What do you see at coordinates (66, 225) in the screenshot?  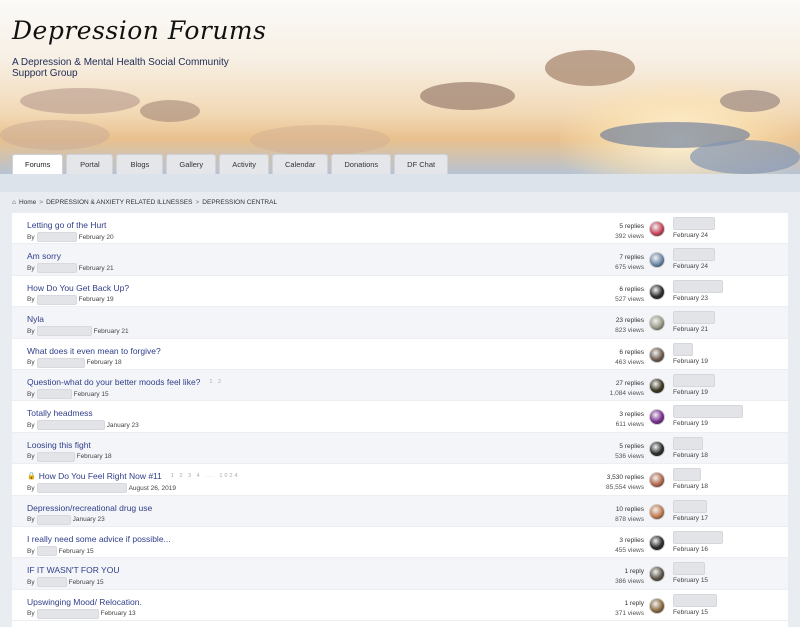 I see `topic-title-link: Letting go of the Hurt` at bounding box center [66, 225].